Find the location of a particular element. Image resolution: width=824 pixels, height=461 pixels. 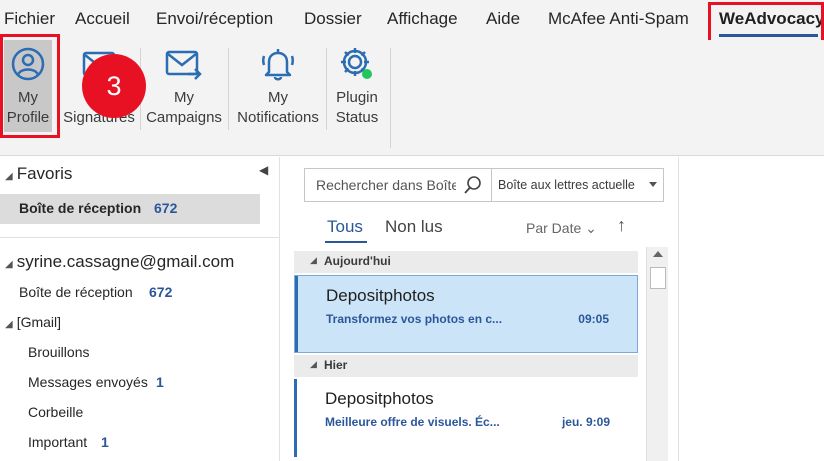

folder-inbox: Boîte de réception is located at coordinates (76, 292).